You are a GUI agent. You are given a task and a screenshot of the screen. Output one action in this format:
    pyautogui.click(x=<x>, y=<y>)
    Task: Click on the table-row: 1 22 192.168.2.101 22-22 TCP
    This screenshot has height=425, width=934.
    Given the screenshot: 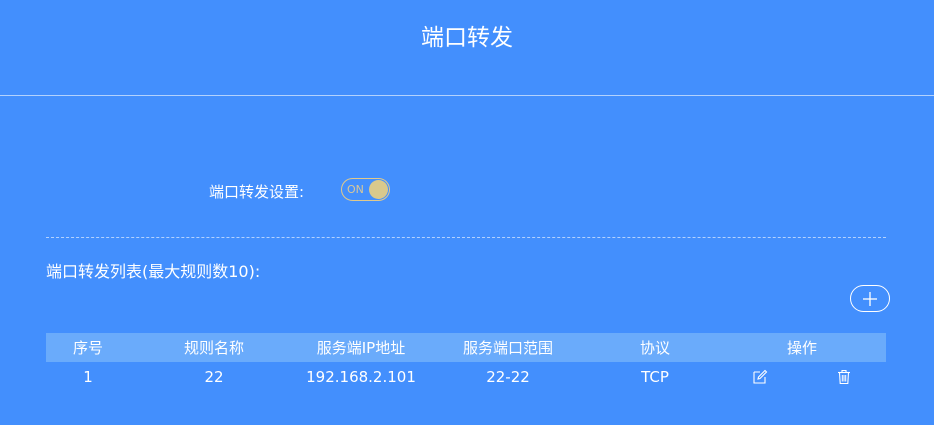 What is the action you would take?
    pyautogui.click(x=466, y=377)
    